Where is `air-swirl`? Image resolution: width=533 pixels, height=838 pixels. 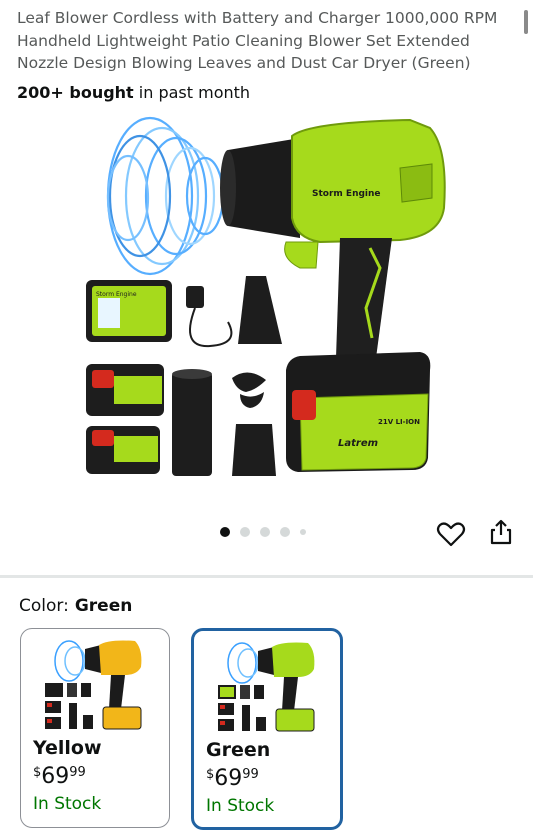
air-swirl is located at coordinates (165, 196).